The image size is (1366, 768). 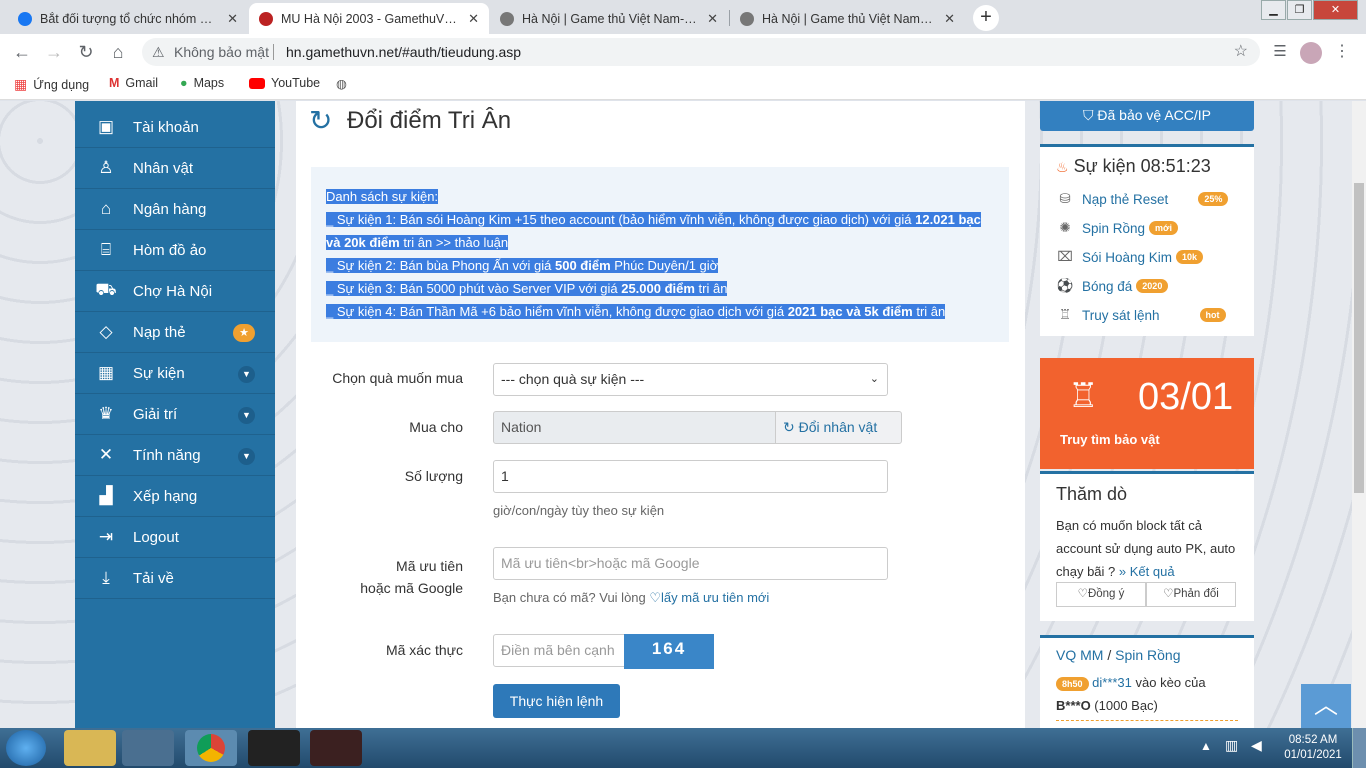 What do you see at coordinates (257, 83) in the screenshot?
I see `youtube-icon` at bounding box center [257, 83].